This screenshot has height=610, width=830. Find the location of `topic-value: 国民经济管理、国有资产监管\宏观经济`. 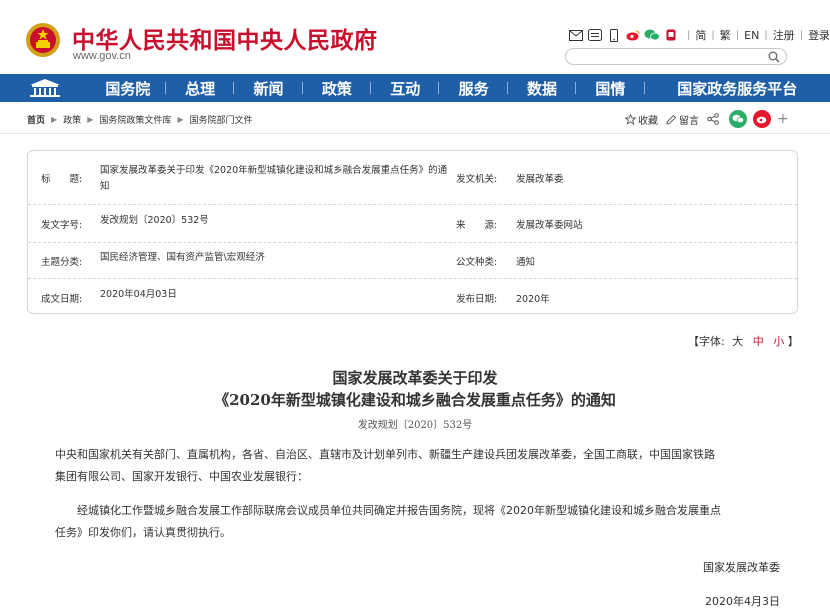

topic-value: 国民经济管理、国有资产监管\宏观经济 is located at coordinates (182, 257).